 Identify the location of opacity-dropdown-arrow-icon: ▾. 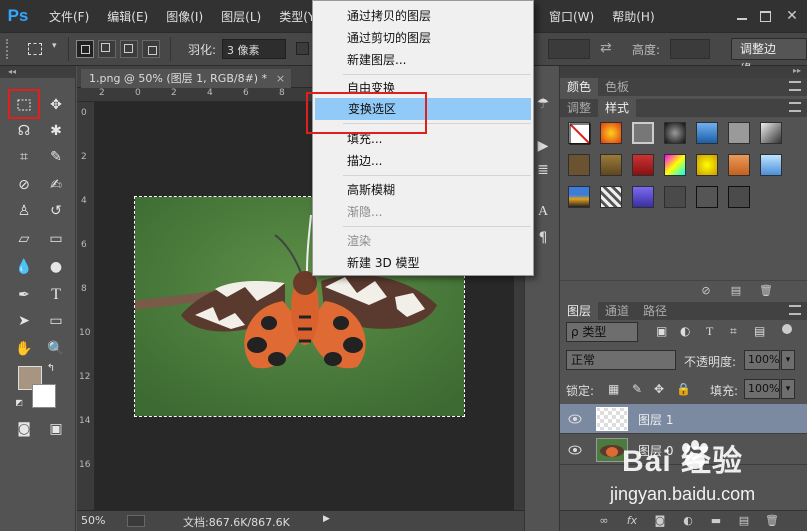
(788, 360).